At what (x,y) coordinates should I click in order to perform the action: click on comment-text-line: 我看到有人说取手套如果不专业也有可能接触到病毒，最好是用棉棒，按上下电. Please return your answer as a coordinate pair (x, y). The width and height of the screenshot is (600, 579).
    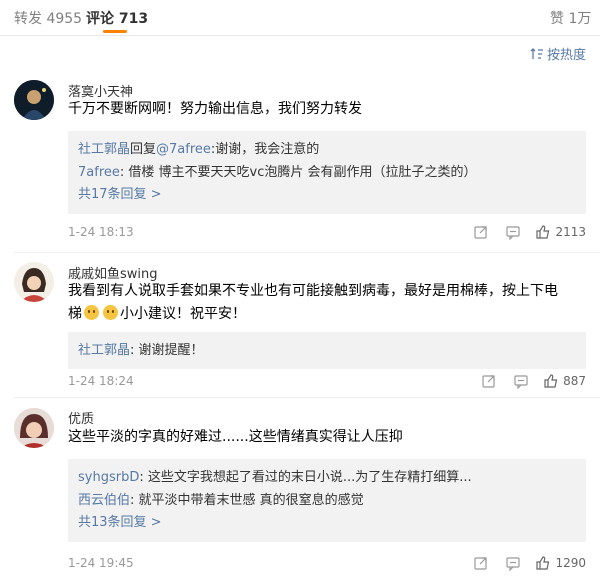
    Looking at the image, I should click on (313, 291).